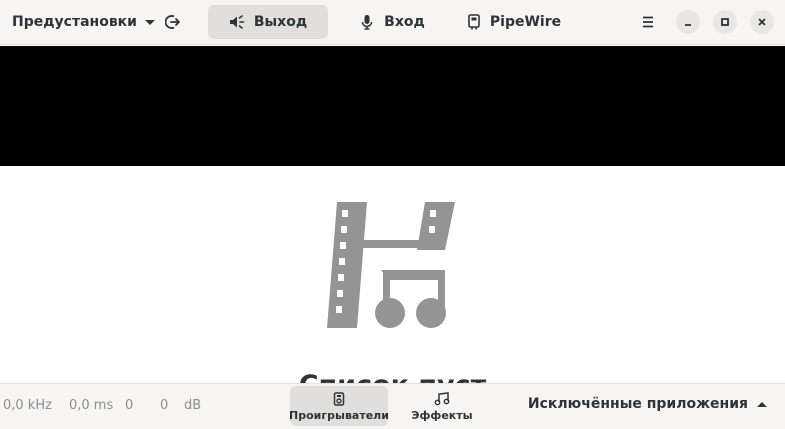 The height and width of the screenshot is (429, 785). I want to click on tab-label: Вход, so click(404, 22).